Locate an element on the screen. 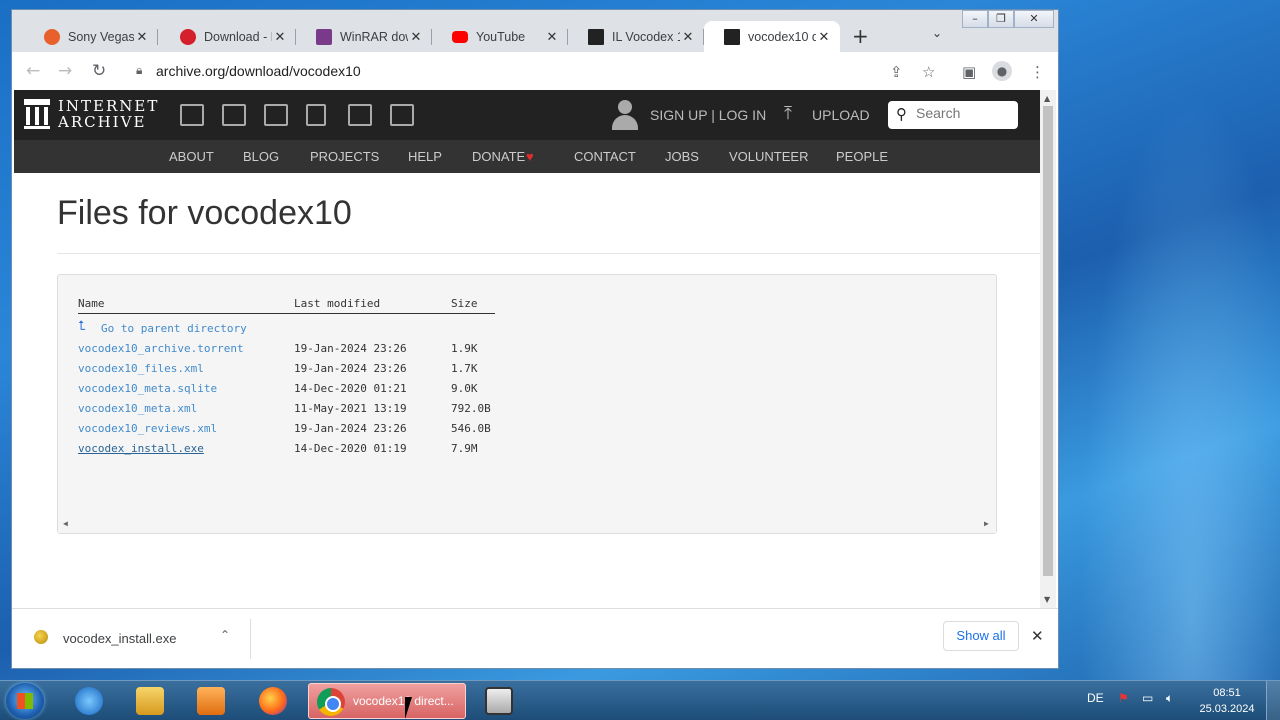  file-link: vocodex10_files.xml is located at coordinates (141, 368).